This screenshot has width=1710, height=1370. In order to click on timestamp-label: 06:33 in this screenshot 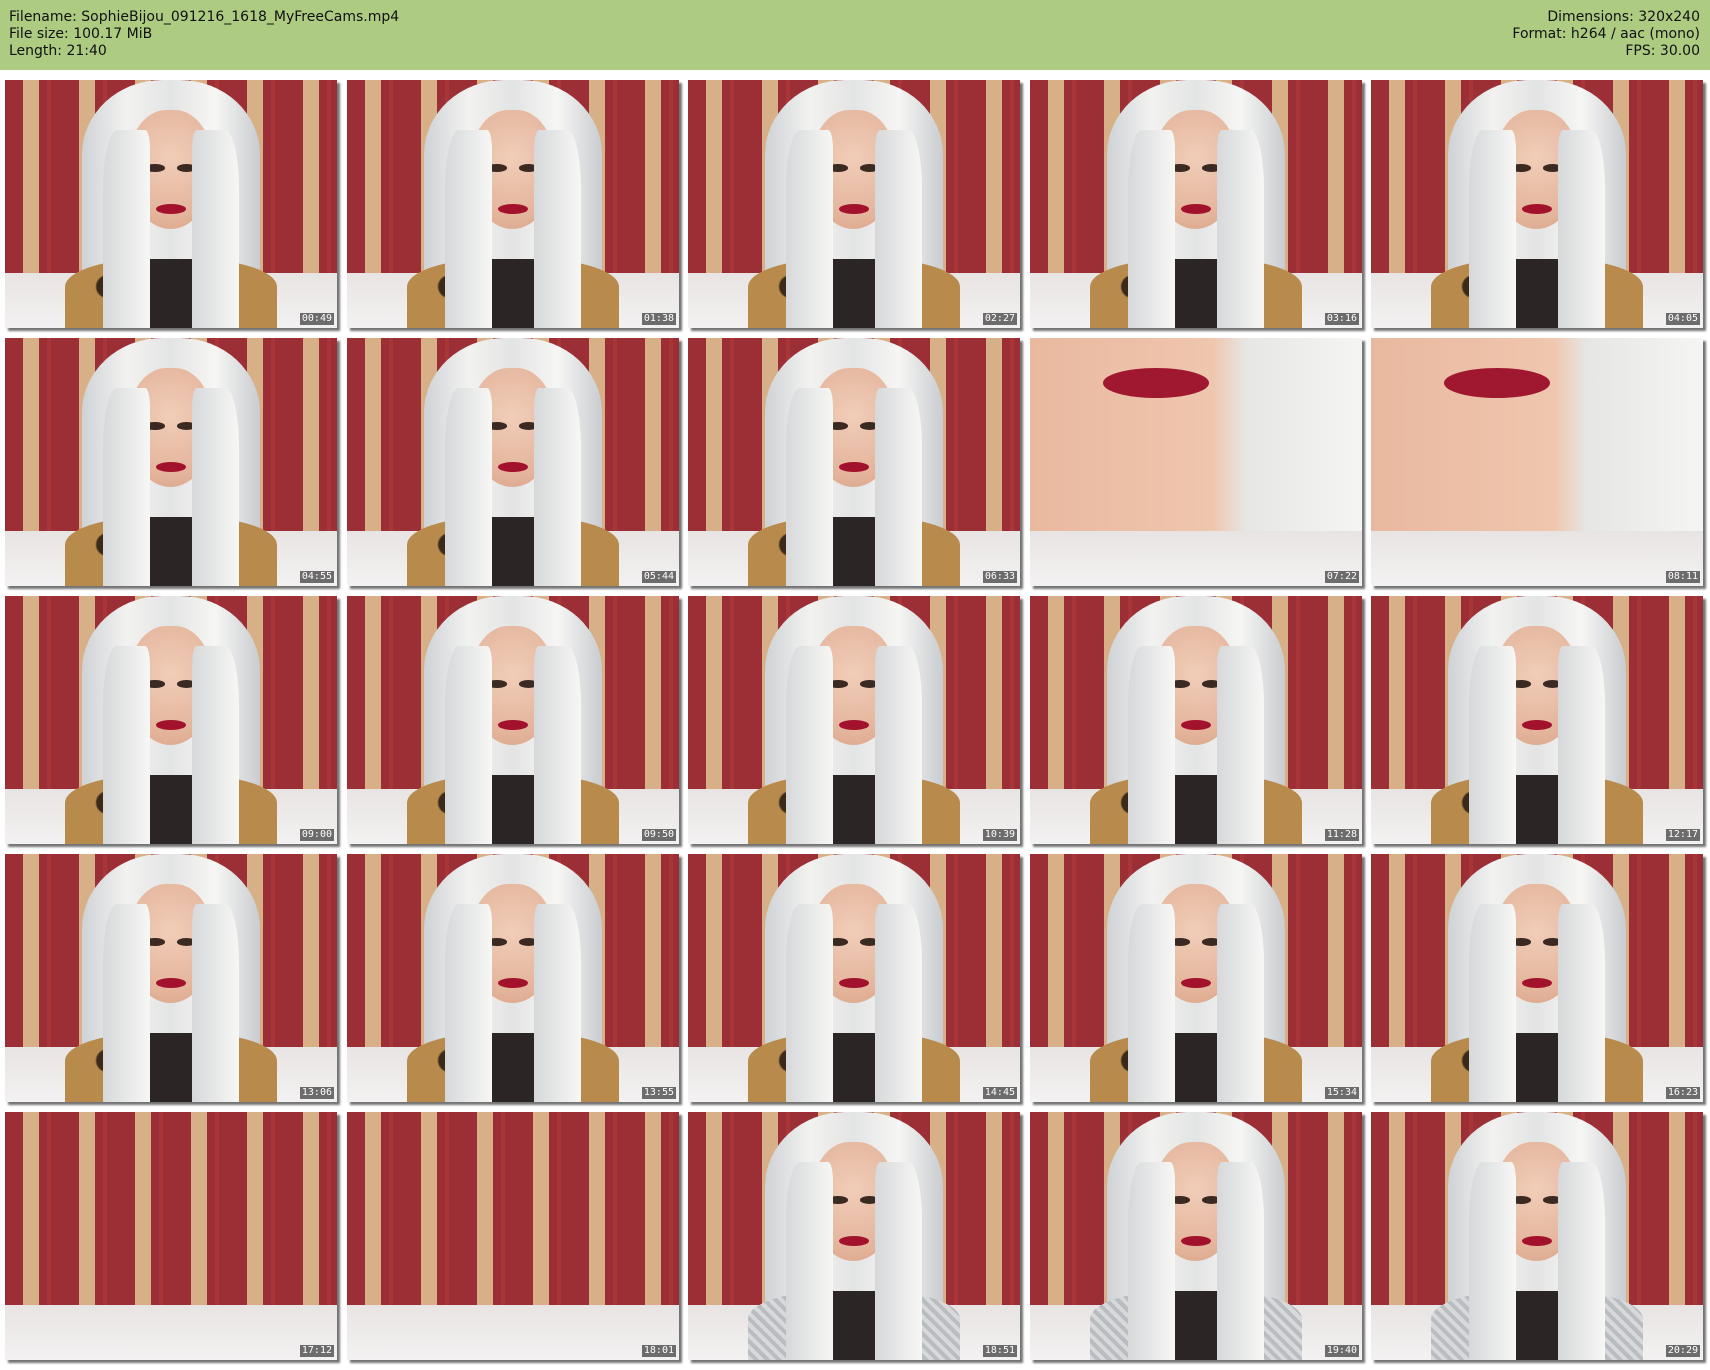, I will do `click(999, 577)`.